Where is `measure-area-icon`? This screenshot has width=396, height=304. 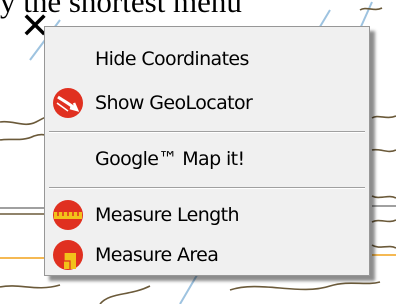
measure-area-icon is located at coordinates (68, 255).